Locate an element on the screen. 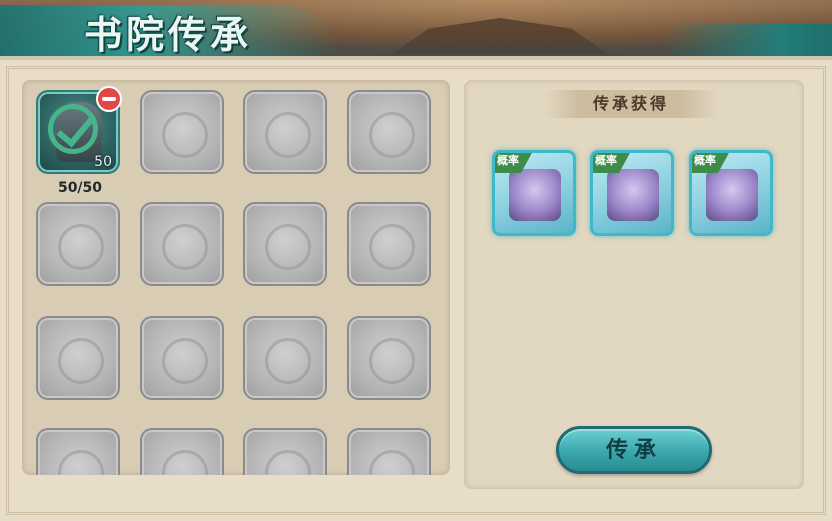 The image size is (832, 521). item-count: 50 is located at coordinates (103, 162).